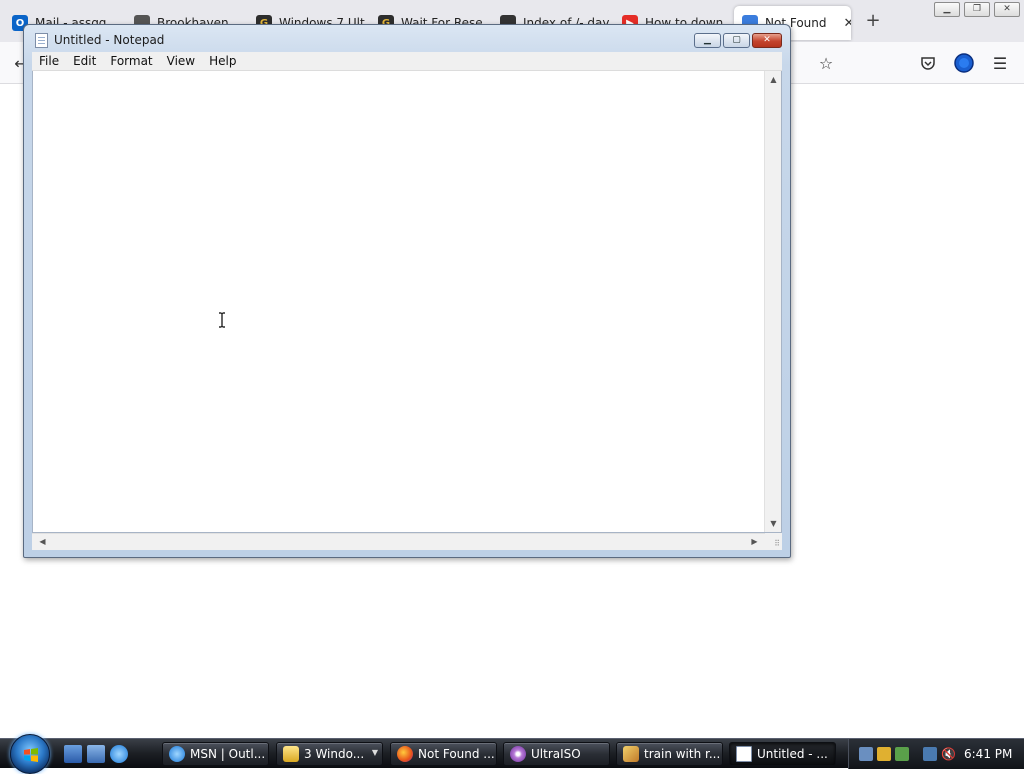  I want to click on firefox-icon, so click(405, 754).